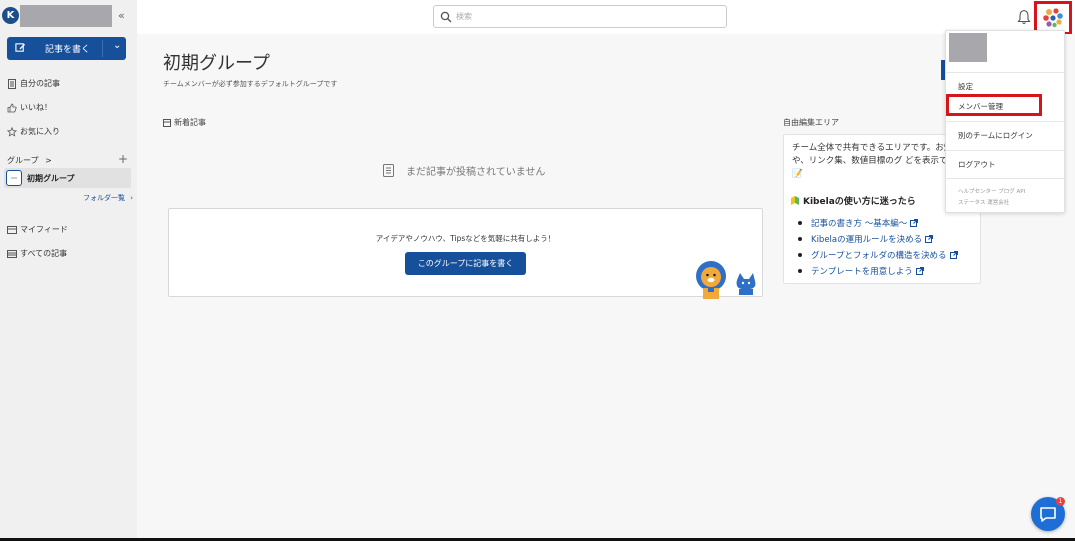 The width and height of the screenshot is (1075, 541). Describe the element at coordinates (859, 202) in the screenshot. I see `kibela-help-heading-label: Kibelaの使い方に迷ったら` at that location.